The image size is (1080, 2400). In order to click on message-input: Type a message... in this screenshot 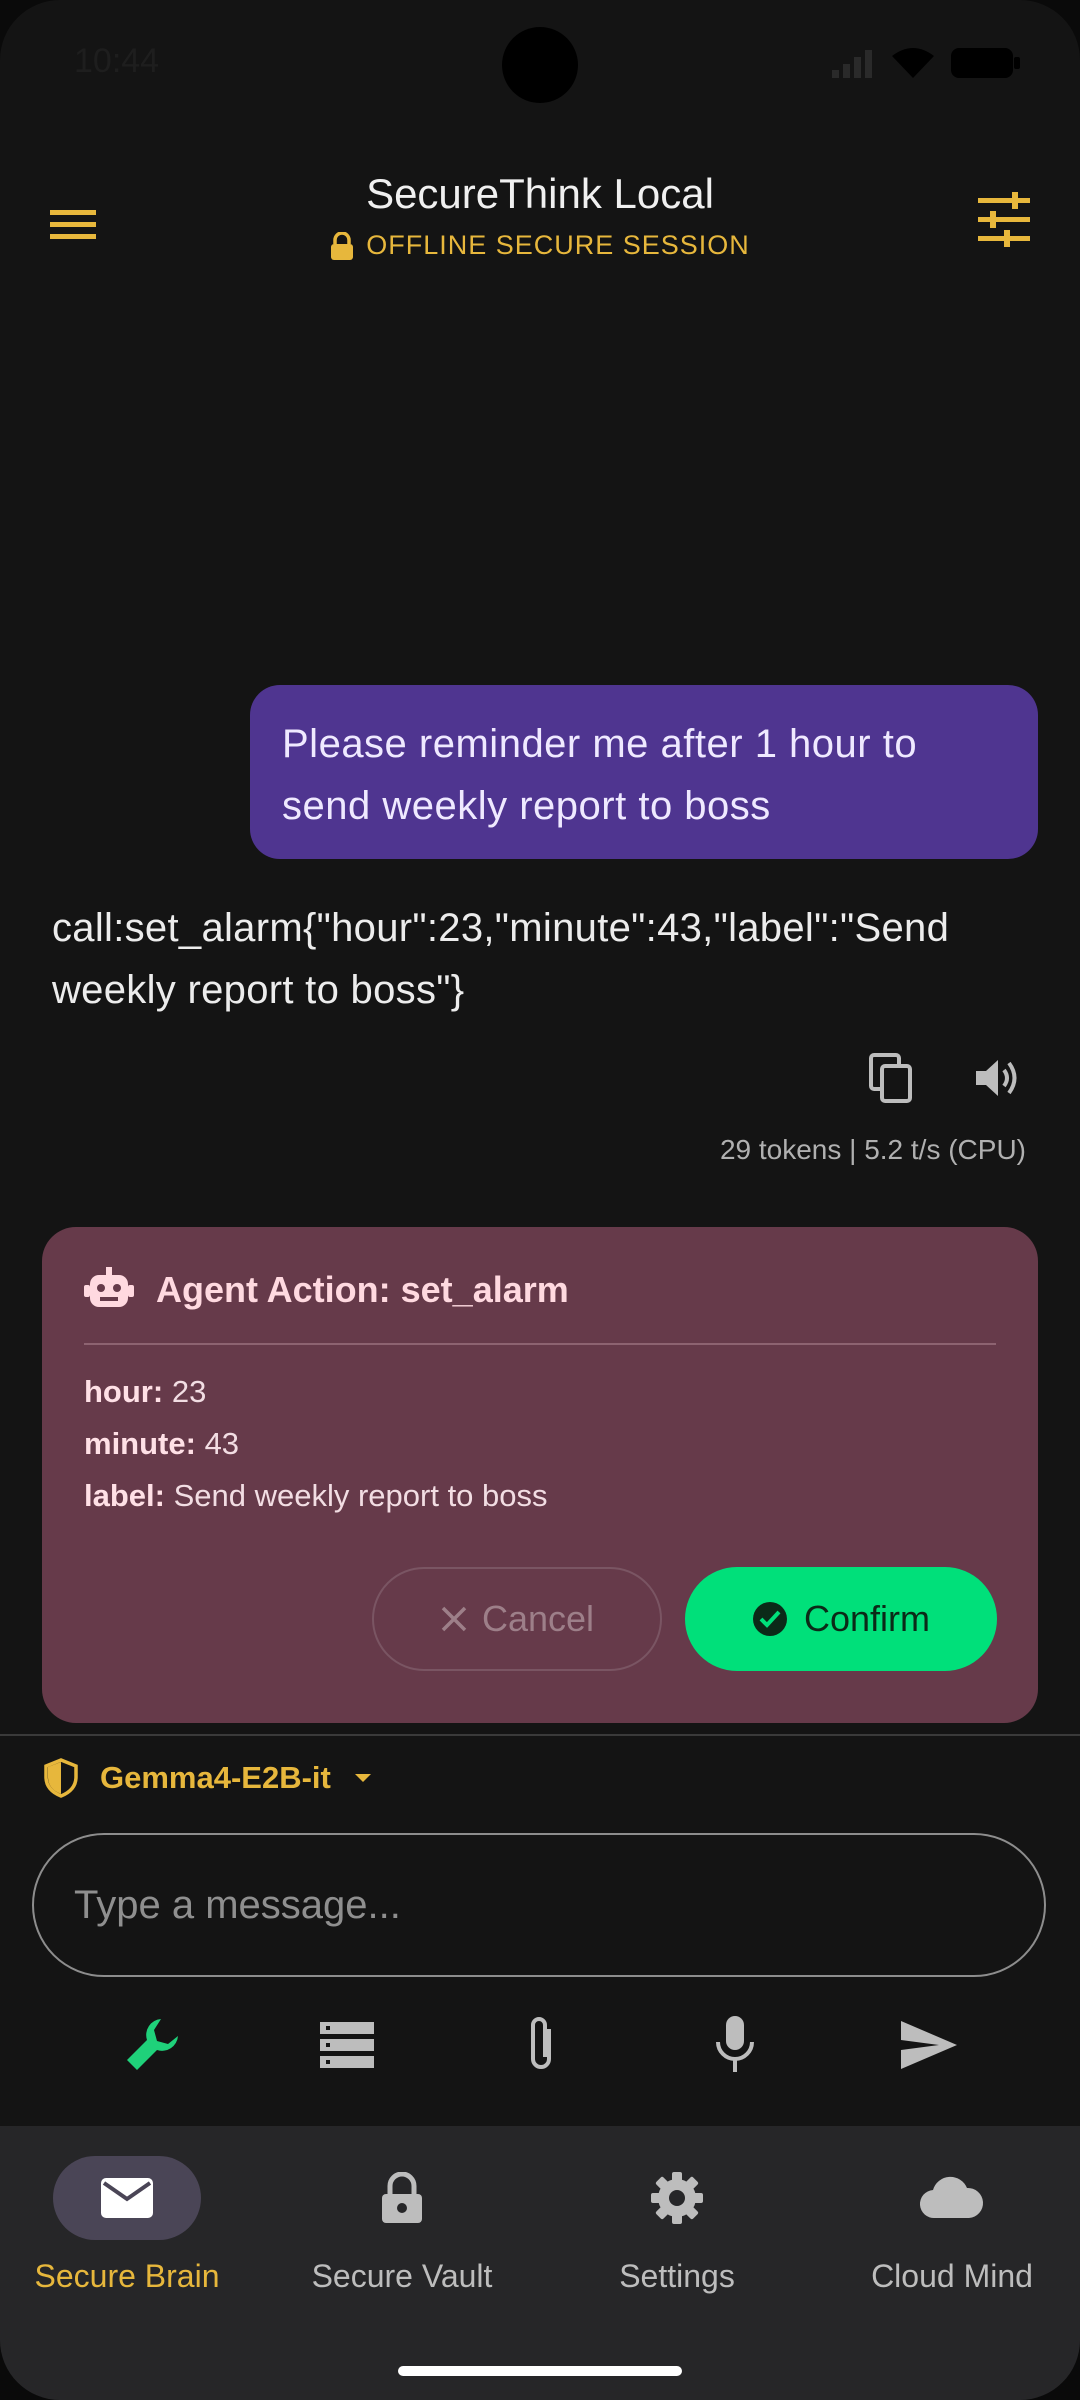, I will do `click(539, 1905)`.